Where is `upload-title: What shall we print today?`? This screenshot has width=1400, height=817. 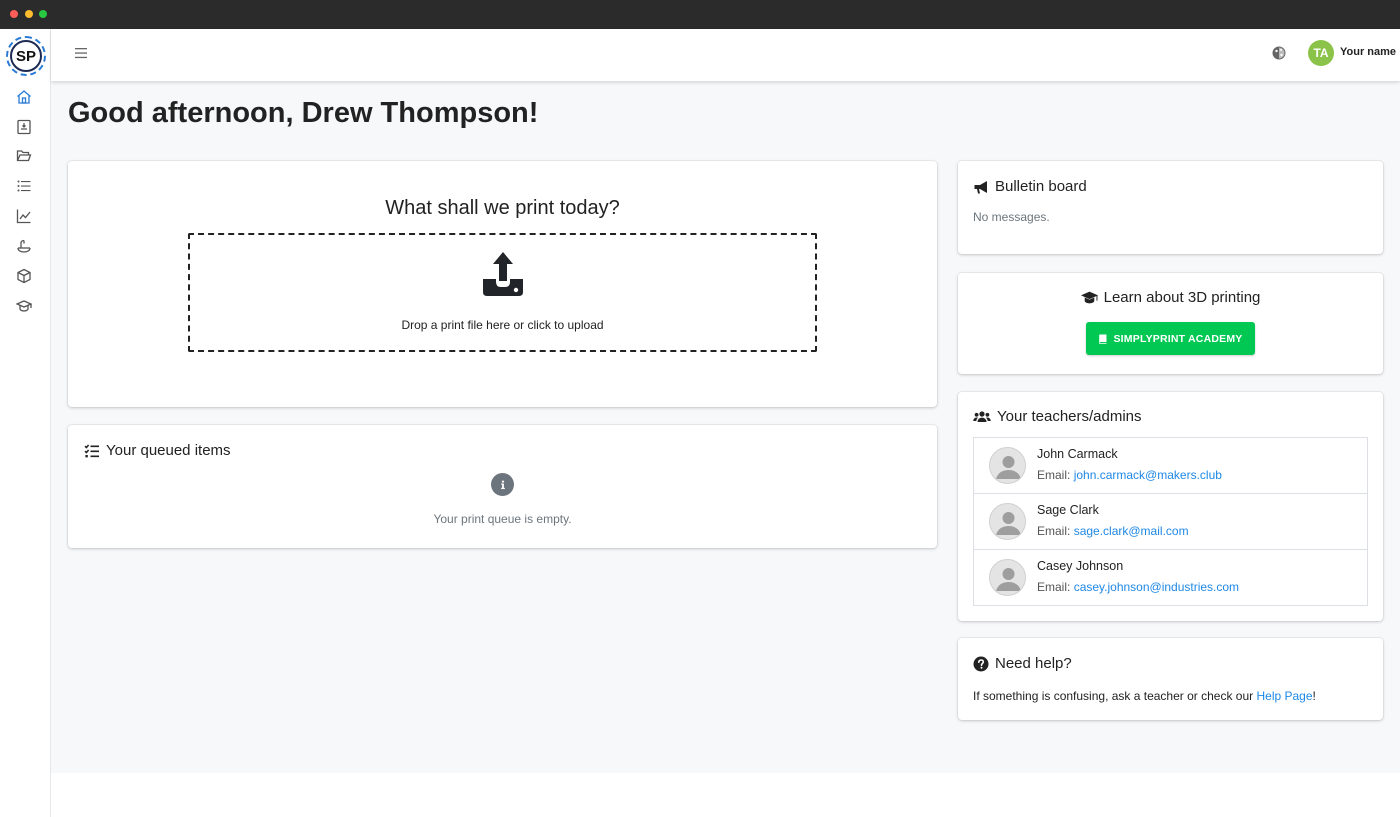 upload-title: What shall we print today? is located at coordinates (502, 208).